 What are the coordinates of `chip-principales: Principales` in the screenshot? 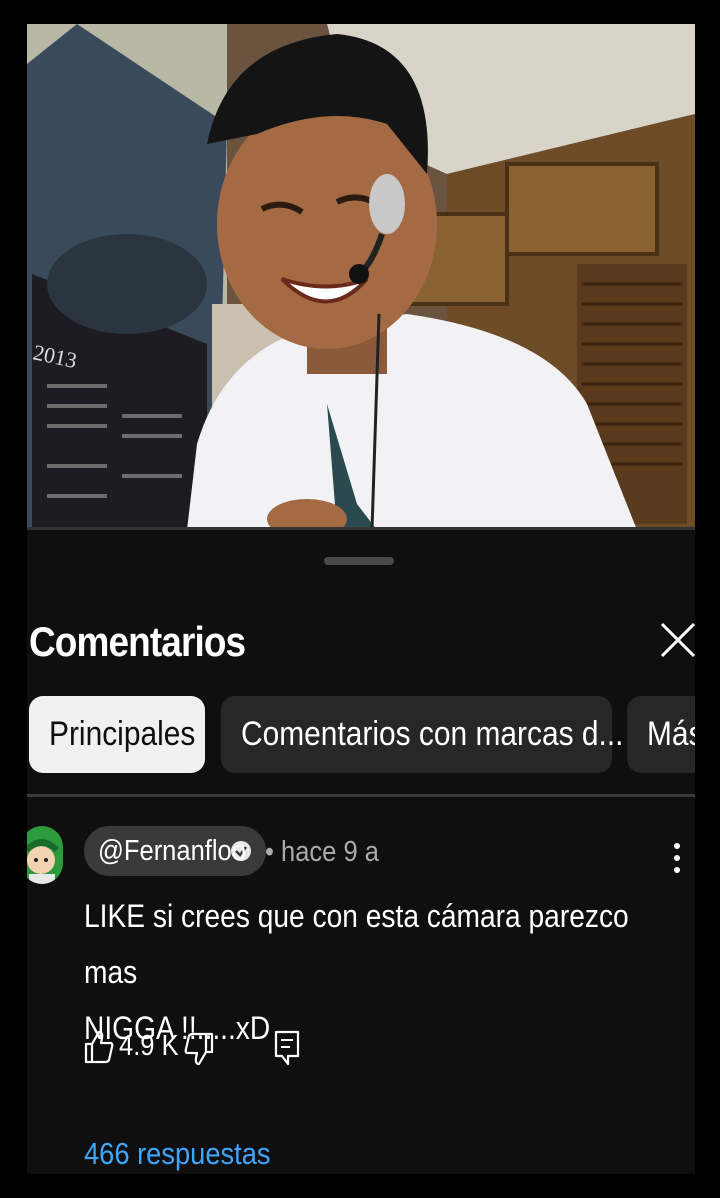 It's located at (117, 734).